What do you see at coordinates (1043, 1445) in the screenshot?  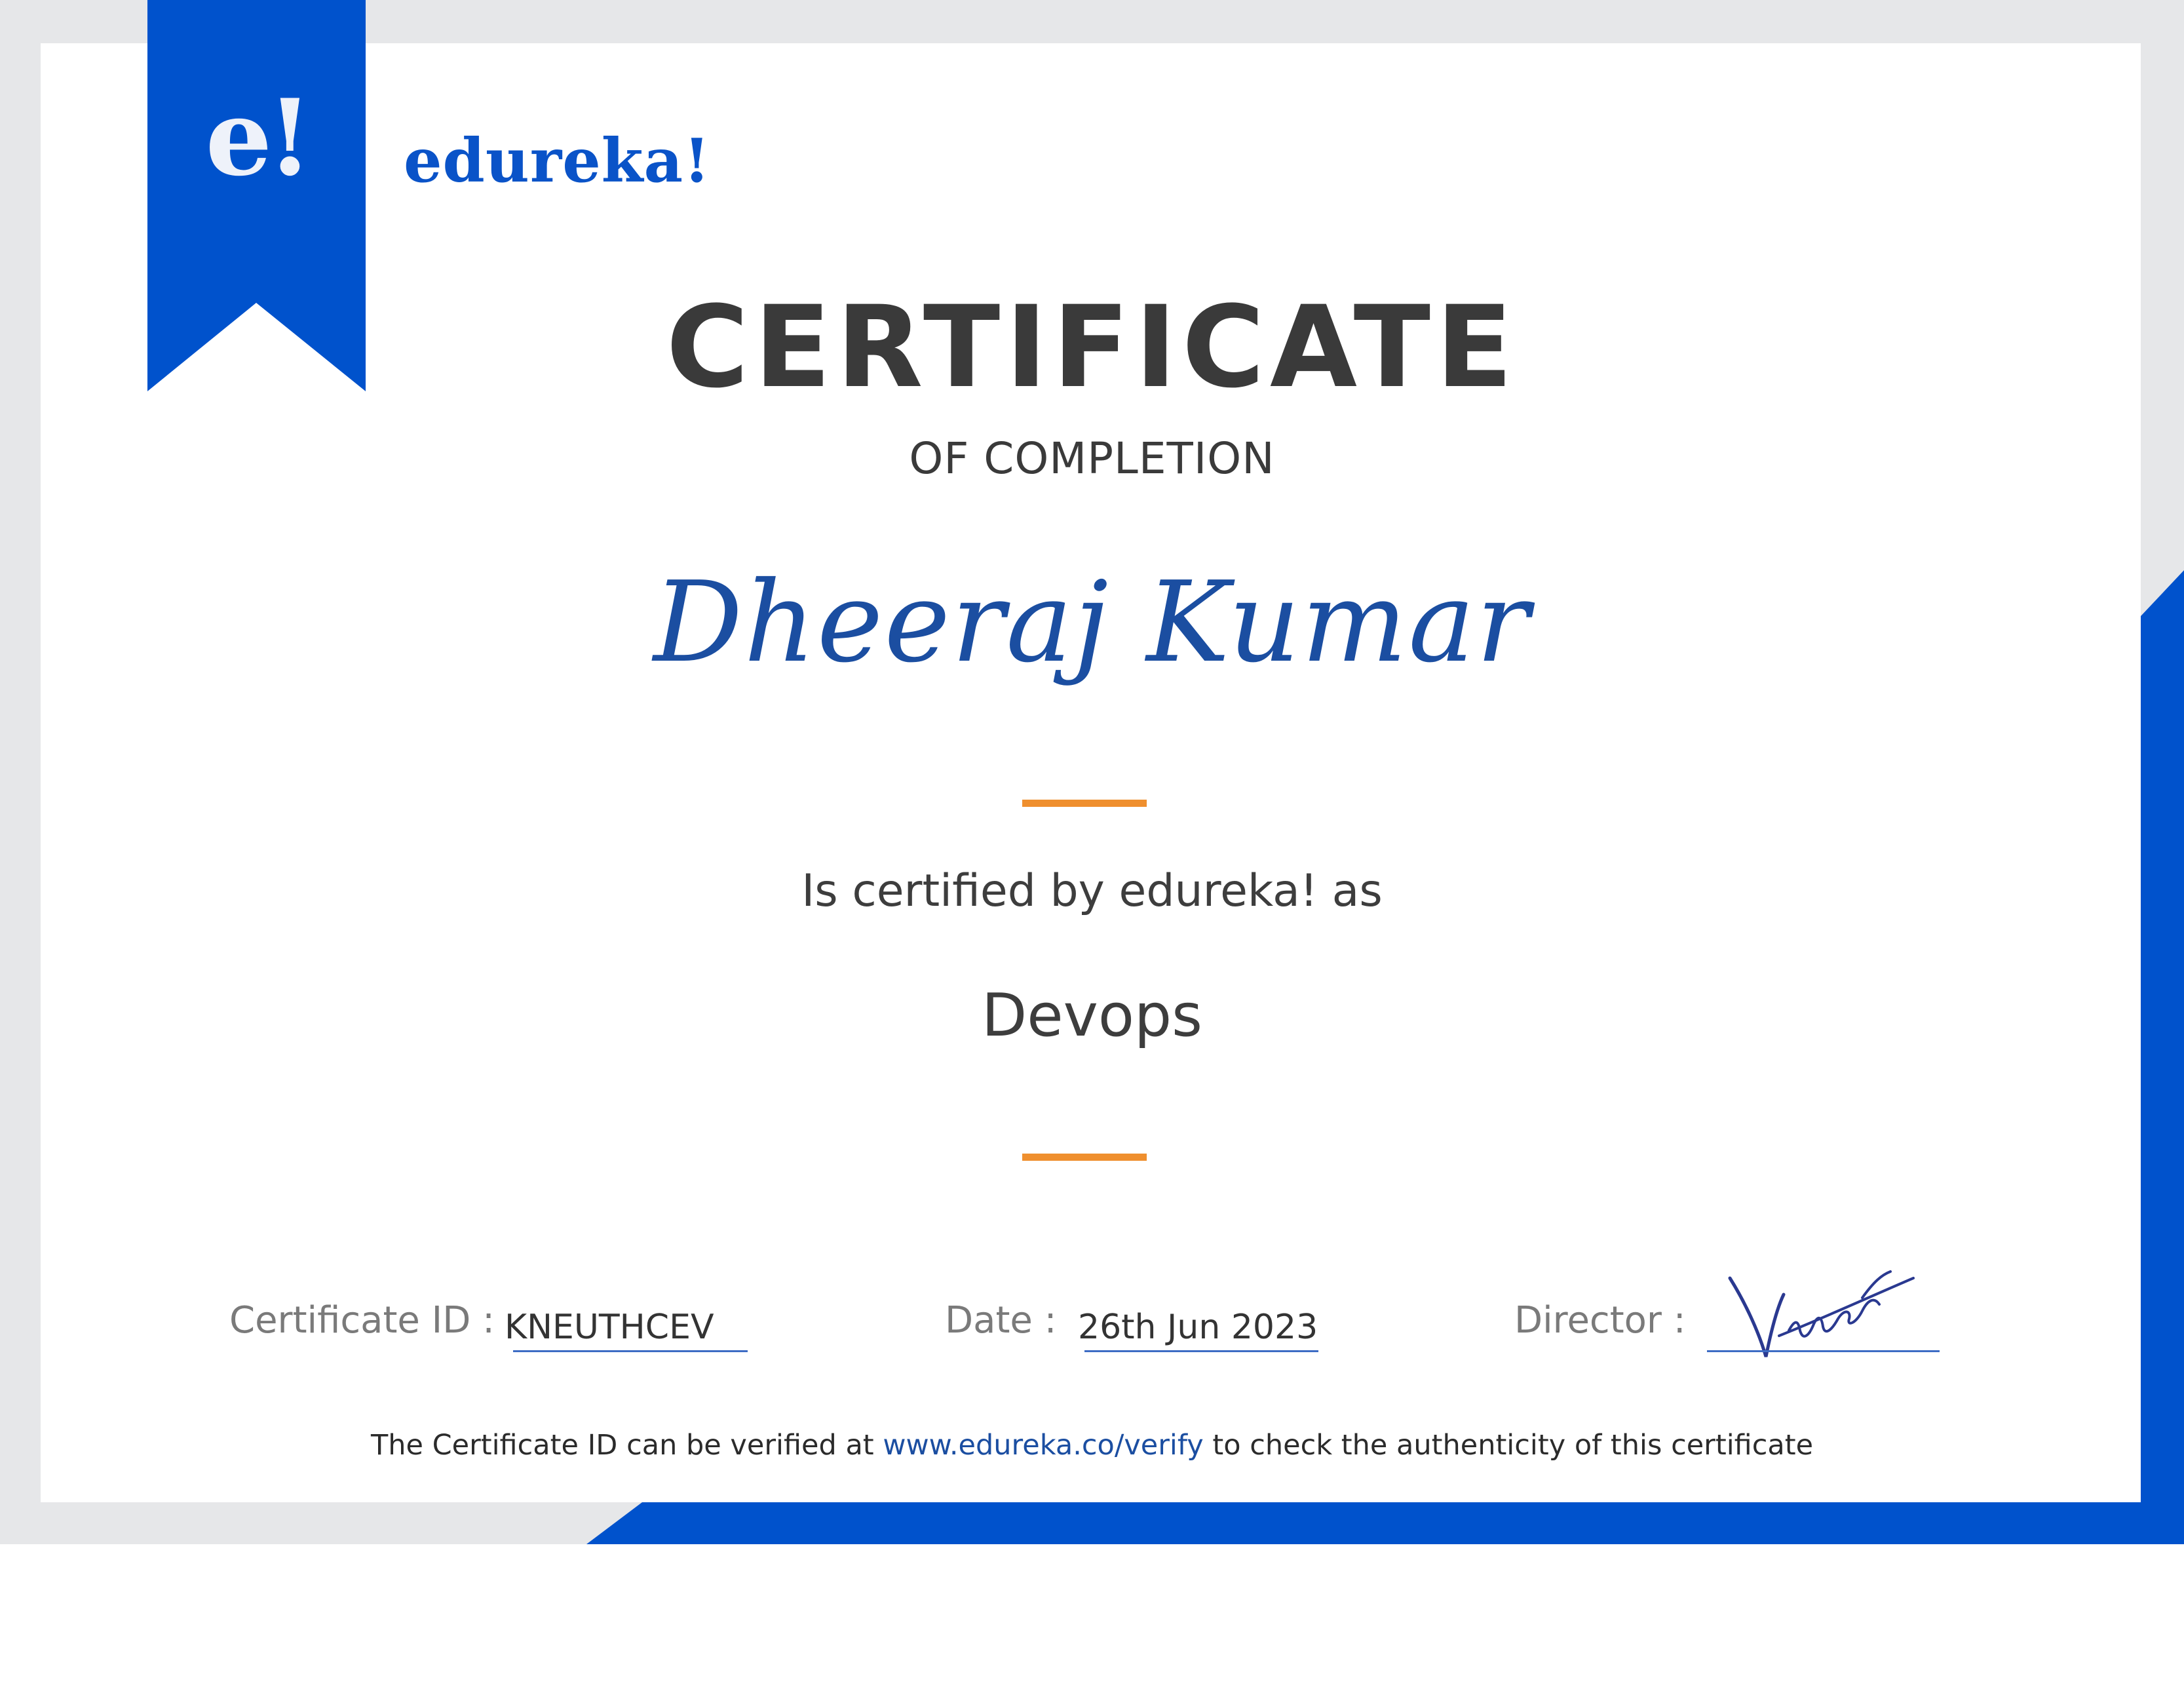 I see `verification-link: www.edureka.co/verify` at bounding box center [1043, 1445].